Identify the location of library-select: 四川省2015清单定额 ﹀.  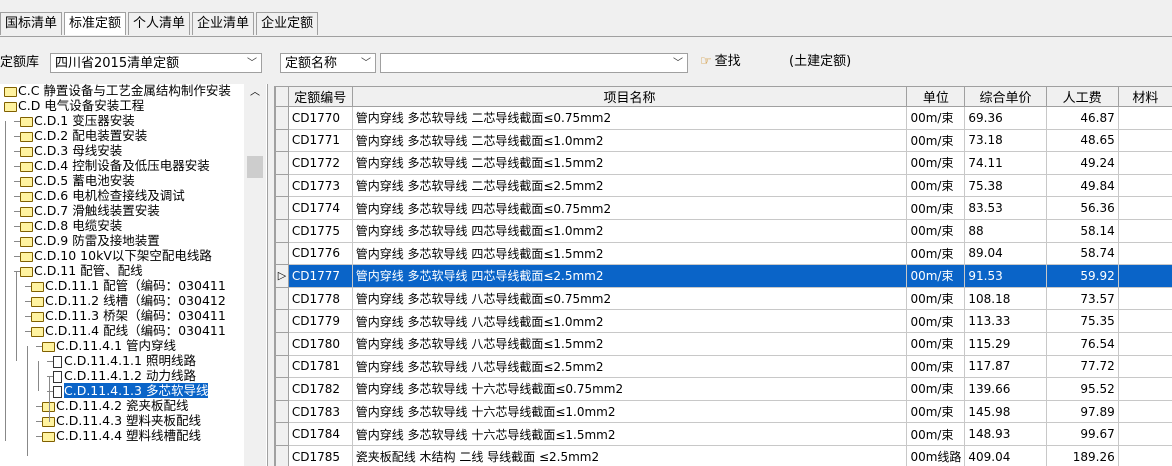
(156, 63).